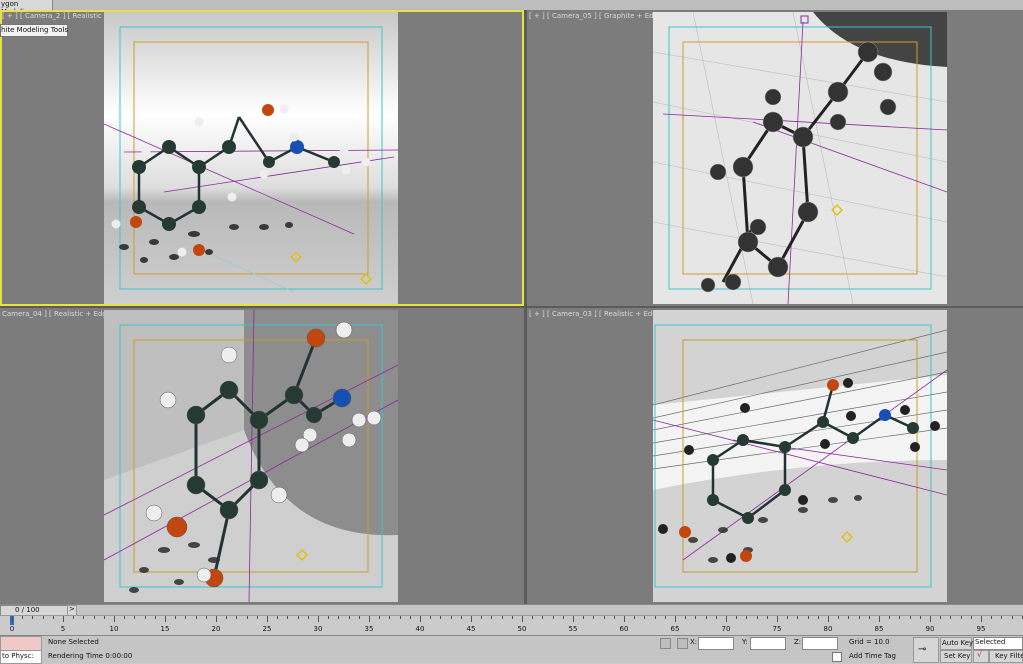  What do you see at coordinates (998, 643) in the screenshot?
I see `key-selection-dropdown: Selected` at bounding box center [998, 643].